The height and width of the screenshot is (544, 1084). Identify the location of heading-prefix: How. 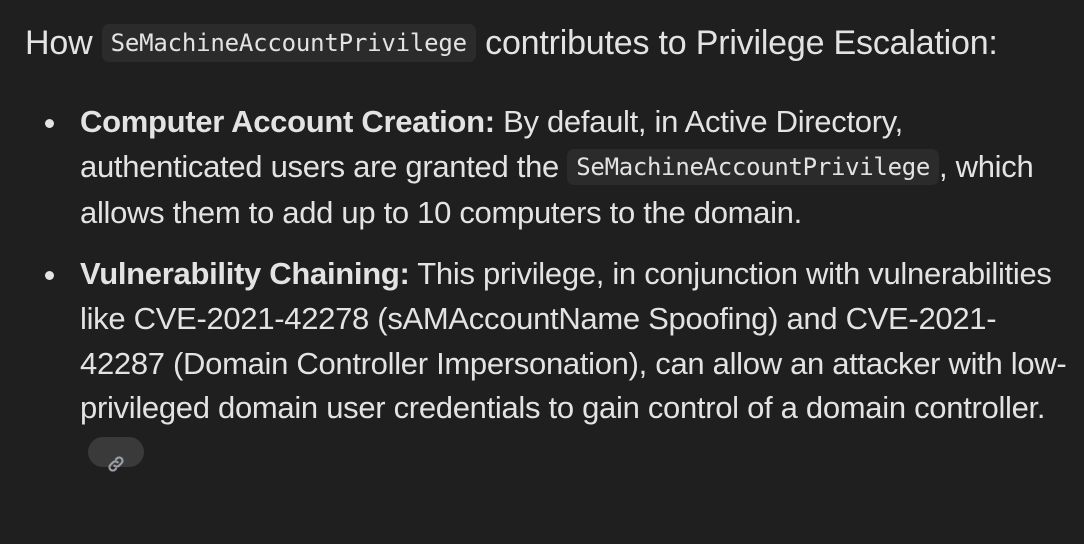
(59, 43).